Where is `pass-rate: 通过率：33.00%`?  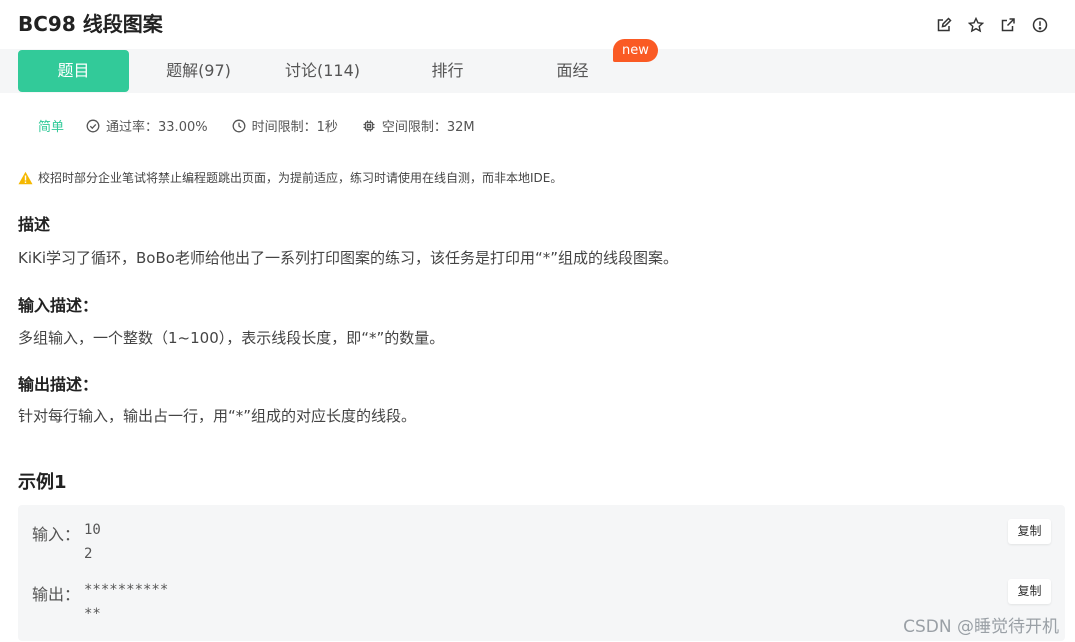 pass-rate: 通过率：33.00% is located at coordinates (147, 125).